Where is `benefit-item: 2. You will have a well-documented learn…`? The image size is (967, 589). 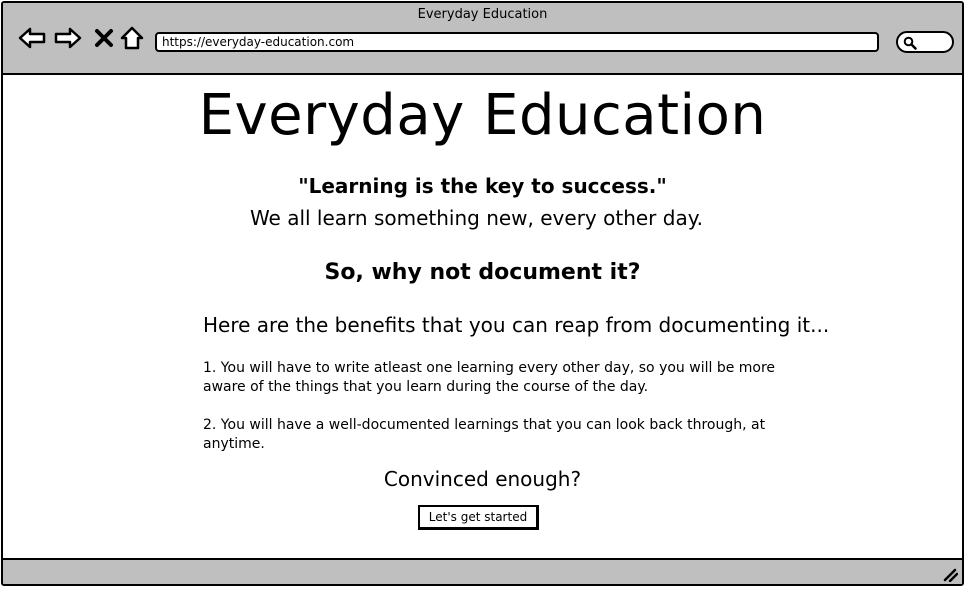 benefit-item: 2. You will have a well-documented learn… is located at coordinates (484, 434).